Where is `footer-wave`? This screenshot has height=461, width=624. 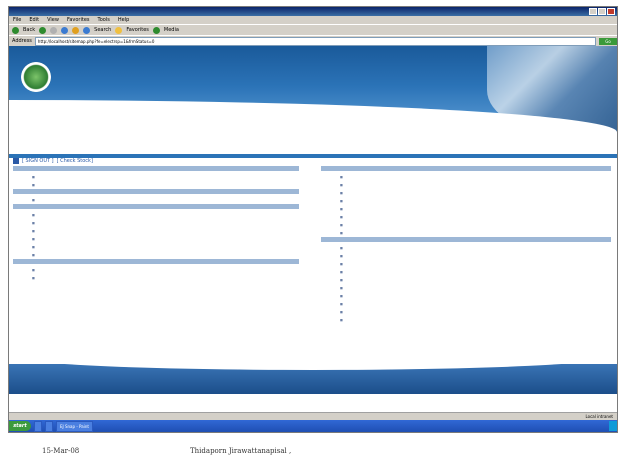
footer-wave is located at coordinates (313, 363).